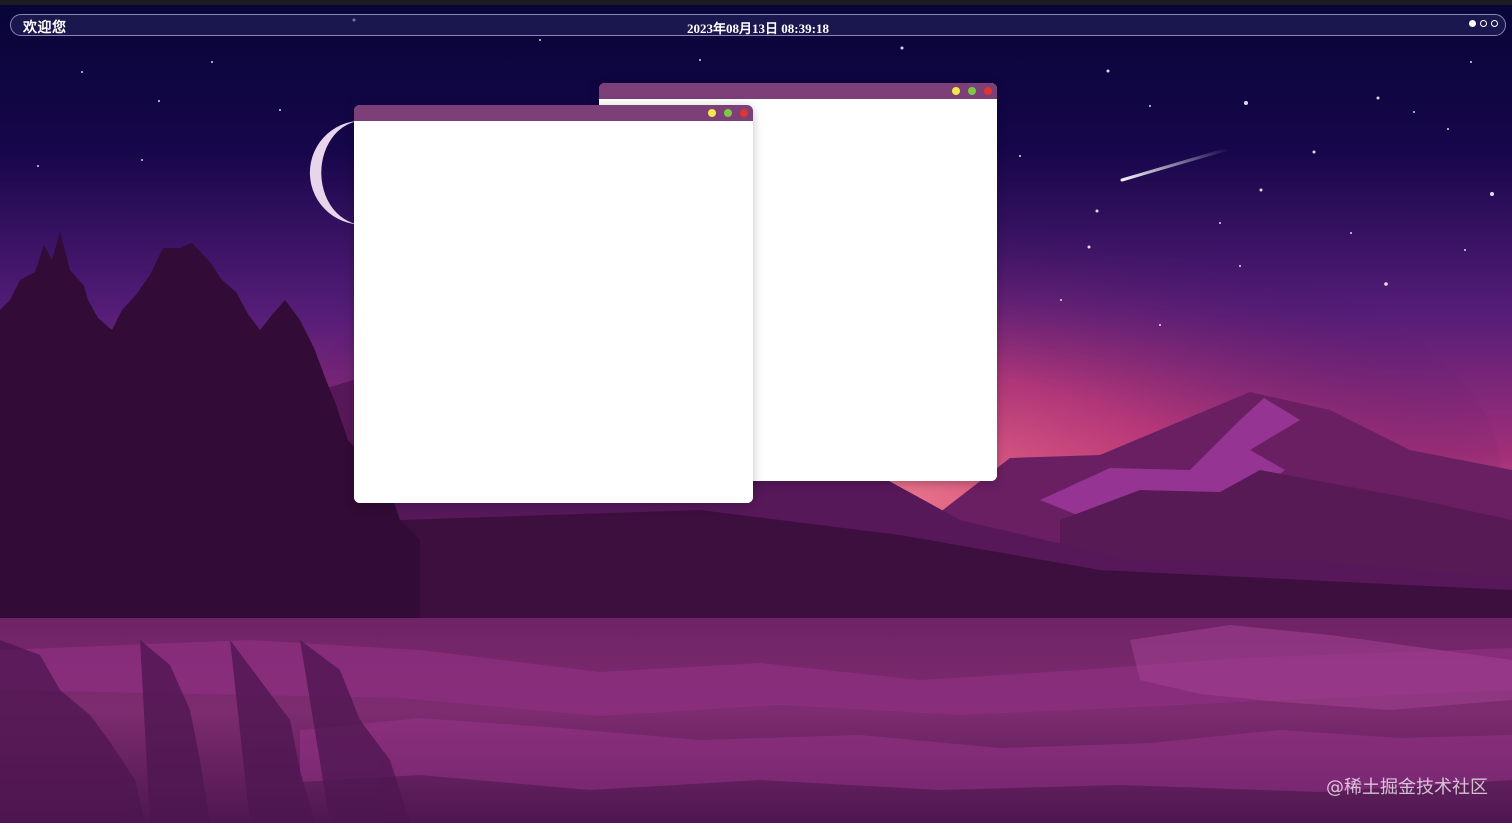 This screenshot has width=1512, height=823. Describe the element at coordinates (758, 28) in the screenshot. I see `clock: 2023年08月13日 08:39:18` at that location.